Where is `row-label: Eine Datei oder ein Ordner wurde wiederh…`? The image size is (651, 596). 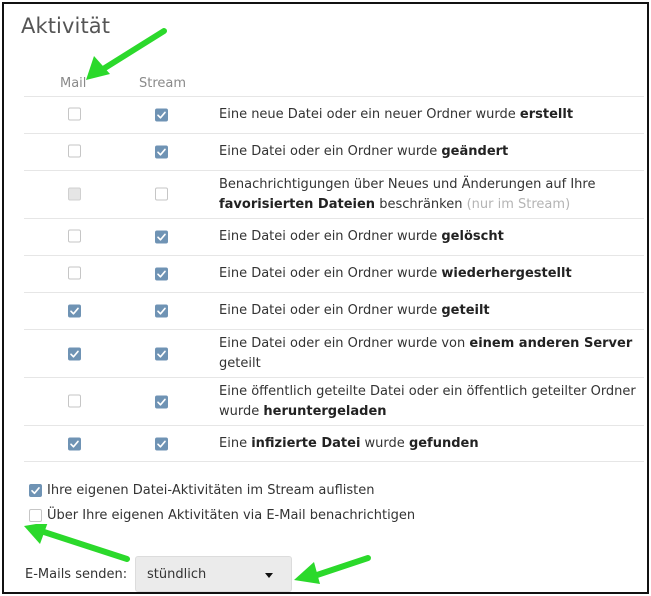 row-label: Eine Datei oder ein Ordner wurde wiederh… is located at coordinates (399, 274).